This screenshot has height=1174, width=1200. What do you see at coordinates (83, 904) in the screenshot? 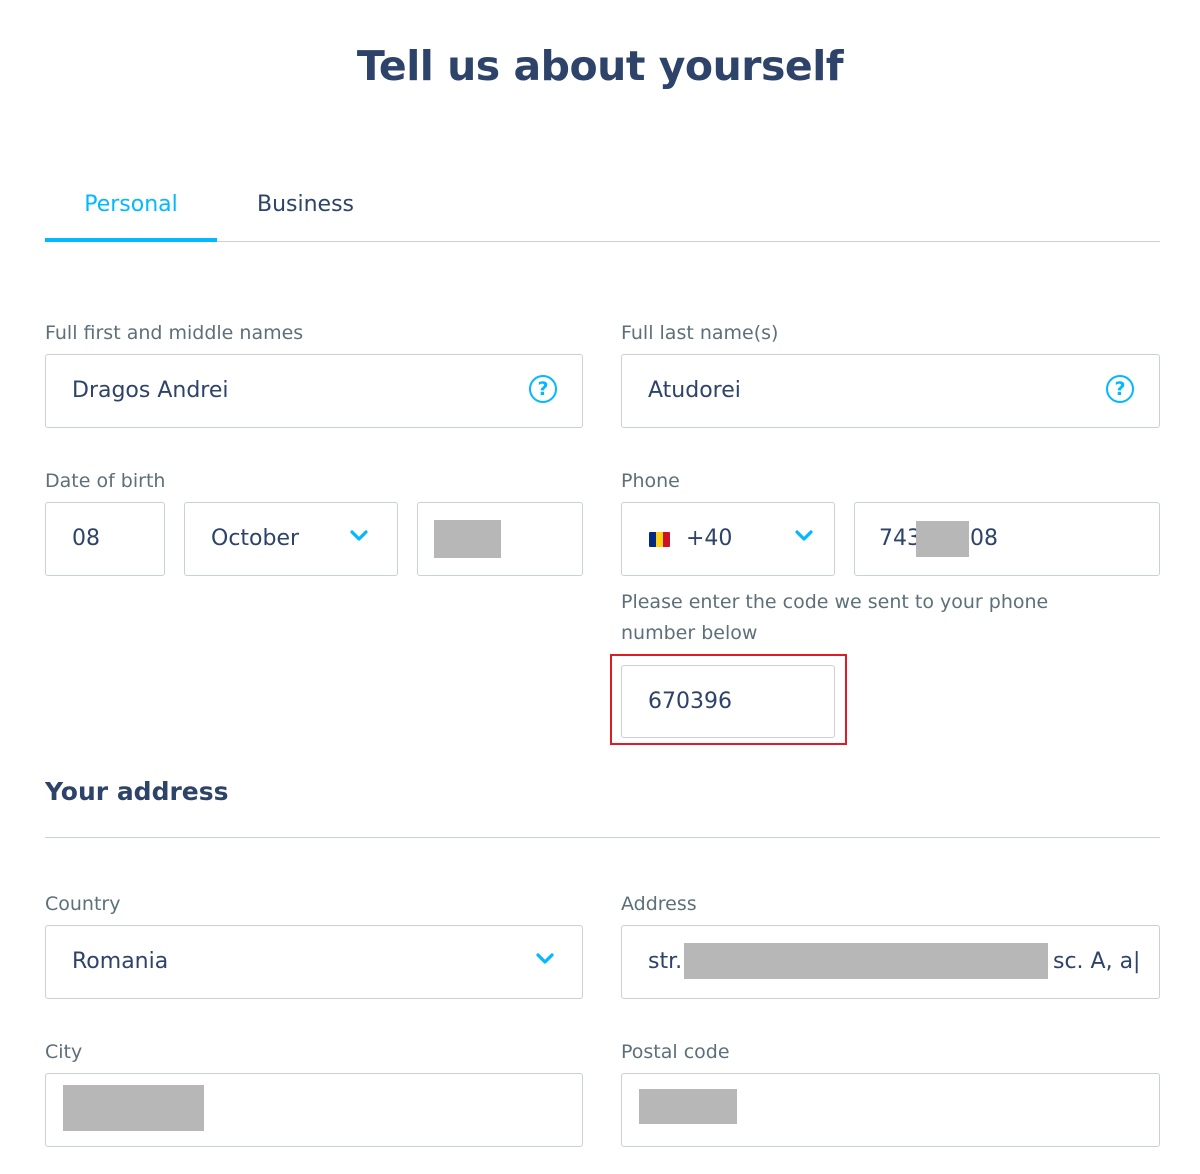
I see `country-label: Country` at bounding box center [83, 904].